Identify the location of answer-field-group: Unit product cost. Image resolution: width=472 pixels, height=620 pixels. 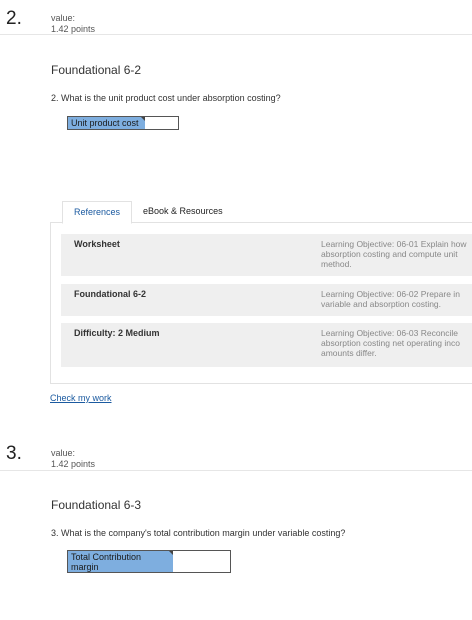
(123, 123).